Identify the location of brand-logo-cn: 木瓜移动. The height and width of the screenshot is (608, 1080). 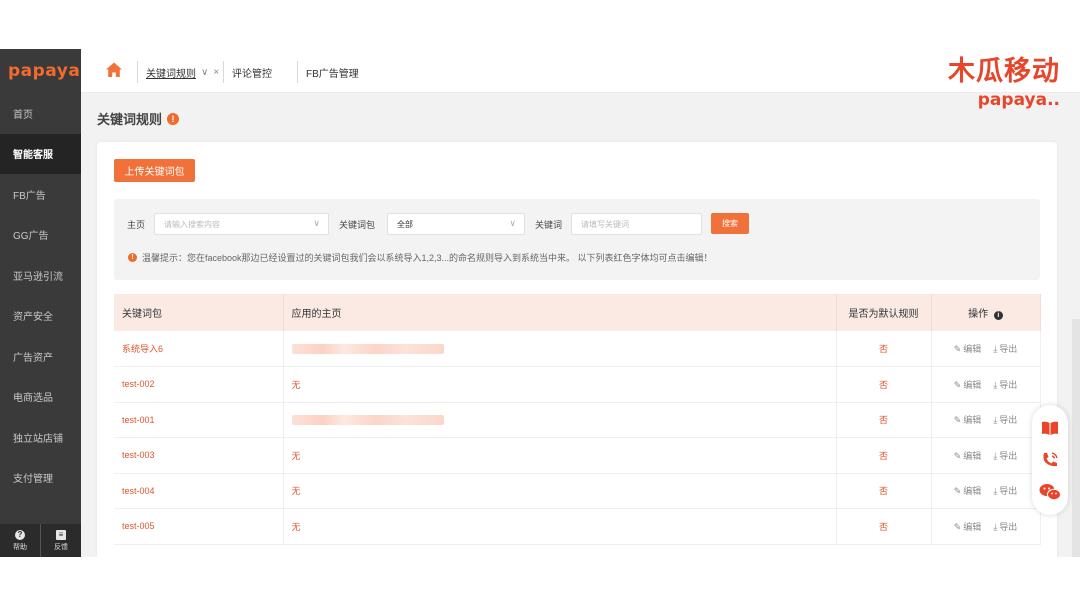
(1004, 71).